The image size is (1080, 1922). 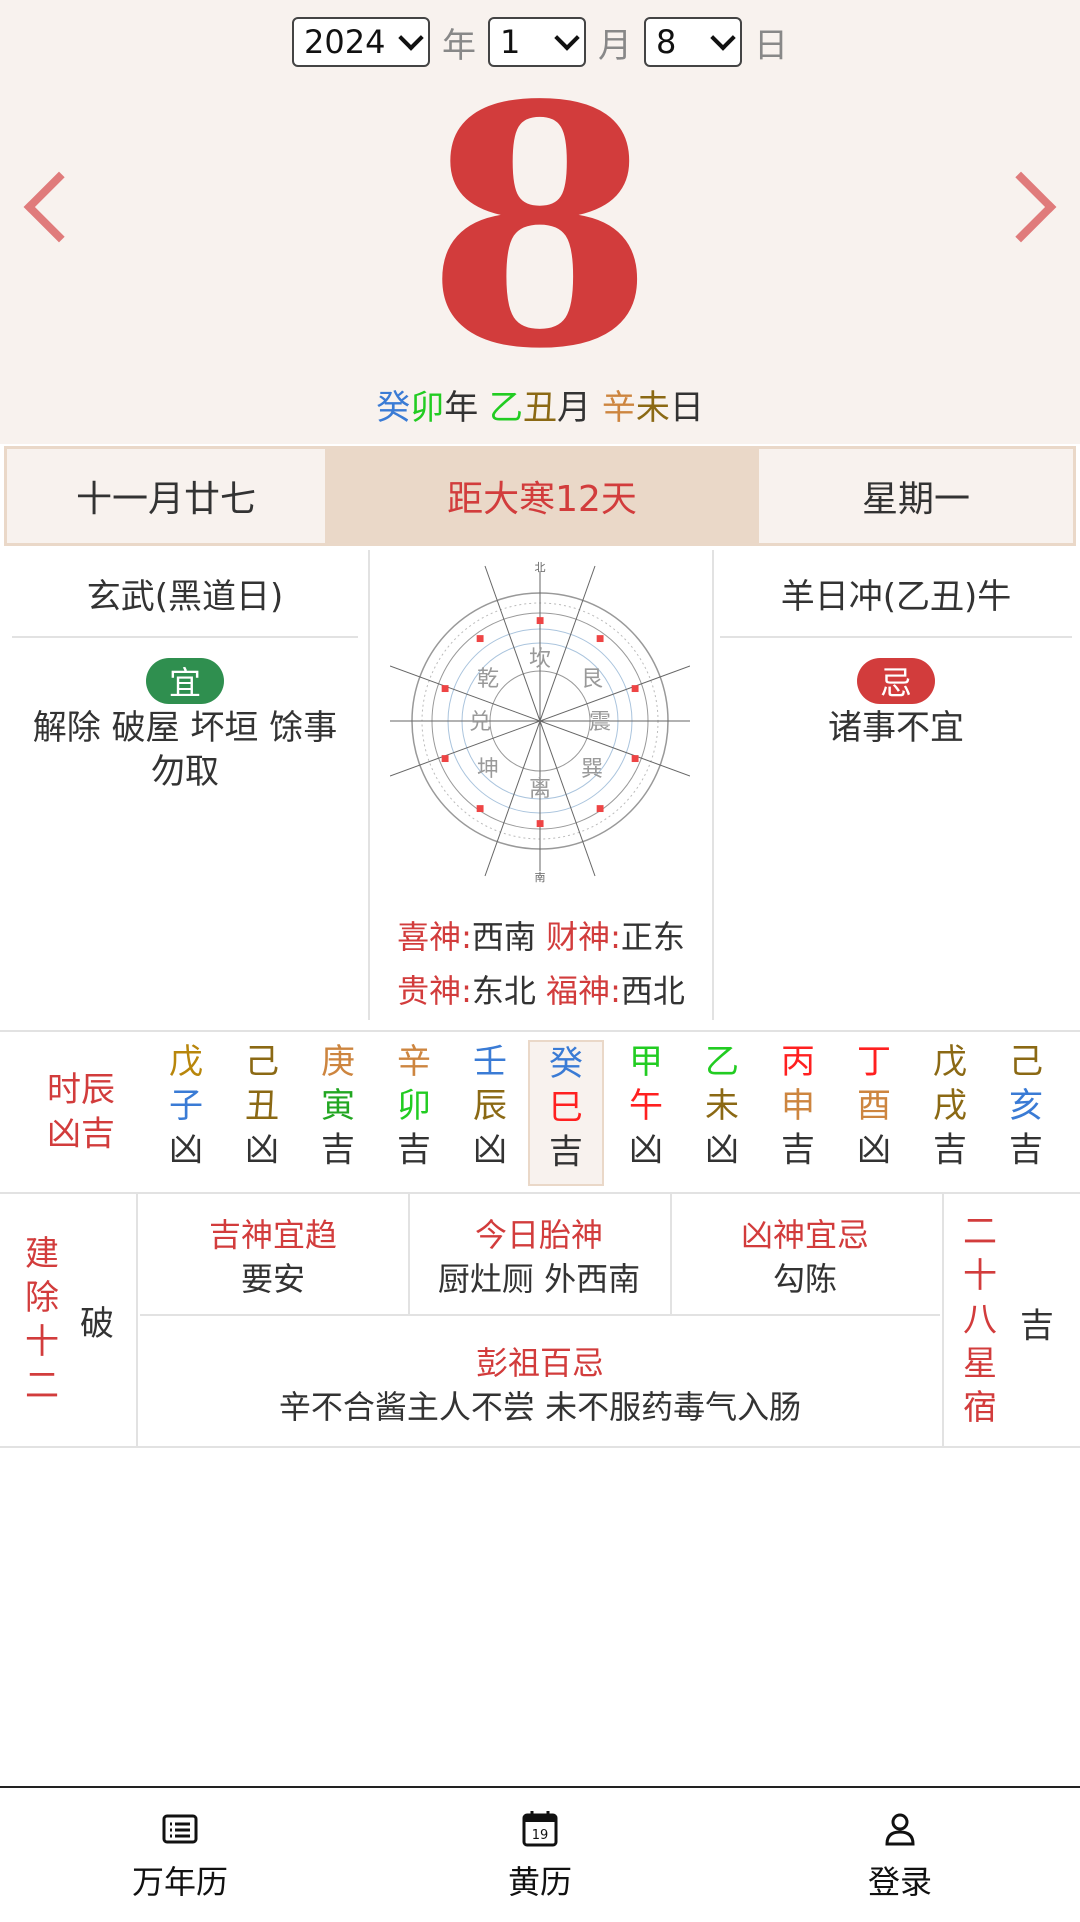 I want to click on month-unit-label: 月, so click(x=574, y=408).